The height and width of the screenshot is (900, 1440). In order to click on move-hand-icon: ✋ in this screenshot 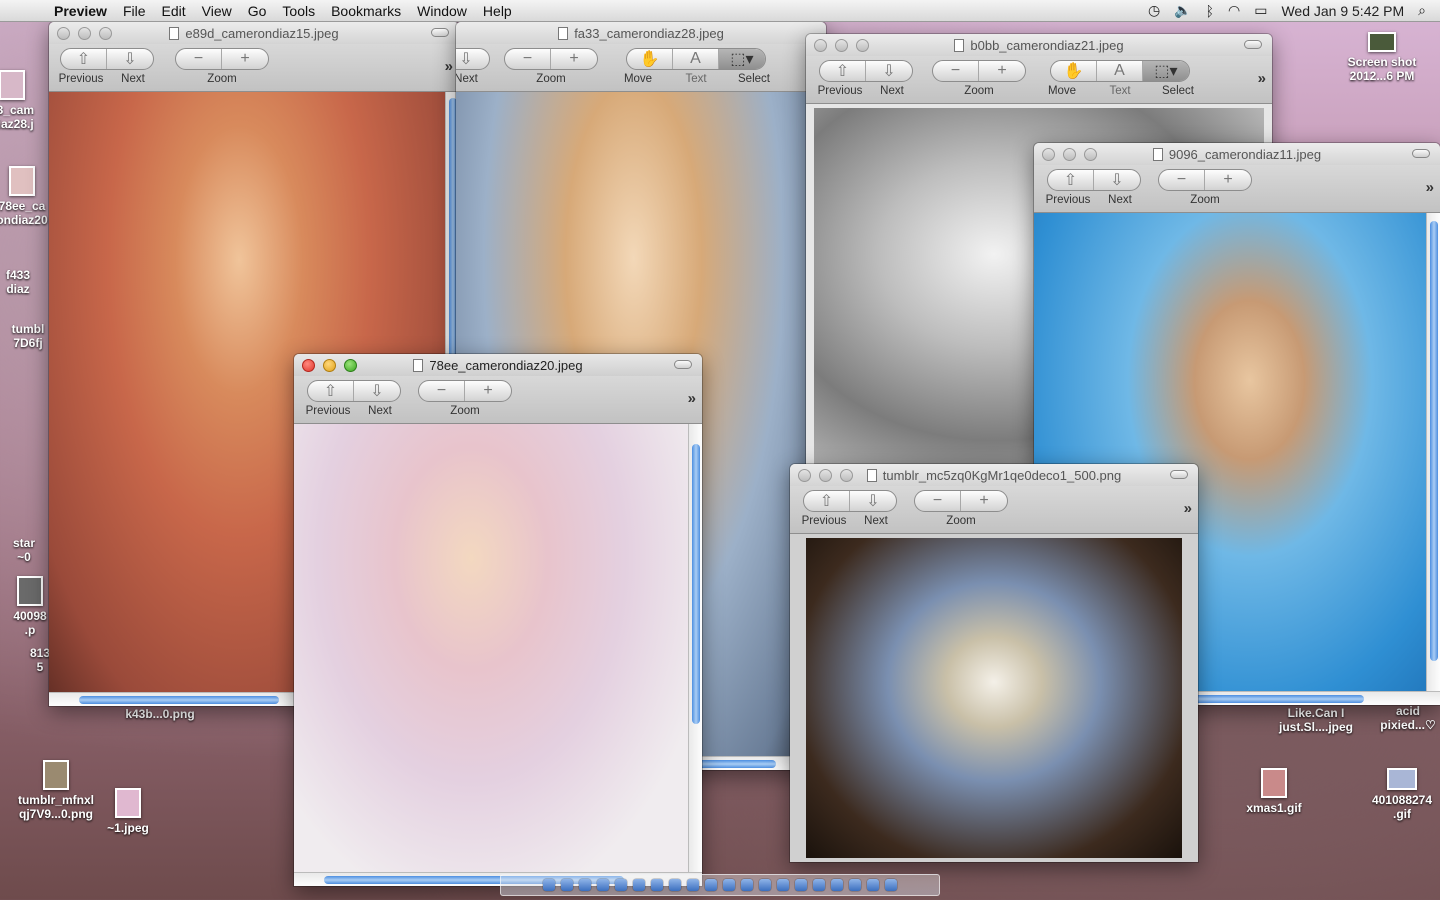, I will do `click(650, 59)`.